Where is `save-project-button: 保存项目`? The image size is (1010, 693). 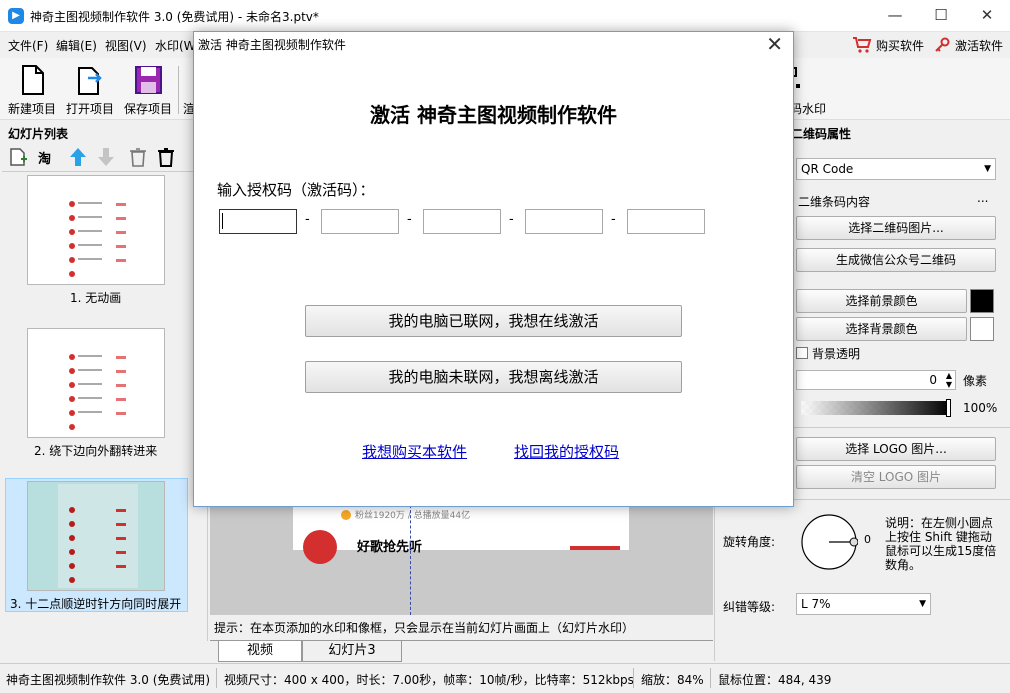 save-project-button: 保存项目 is located at coordinates (148, 90).